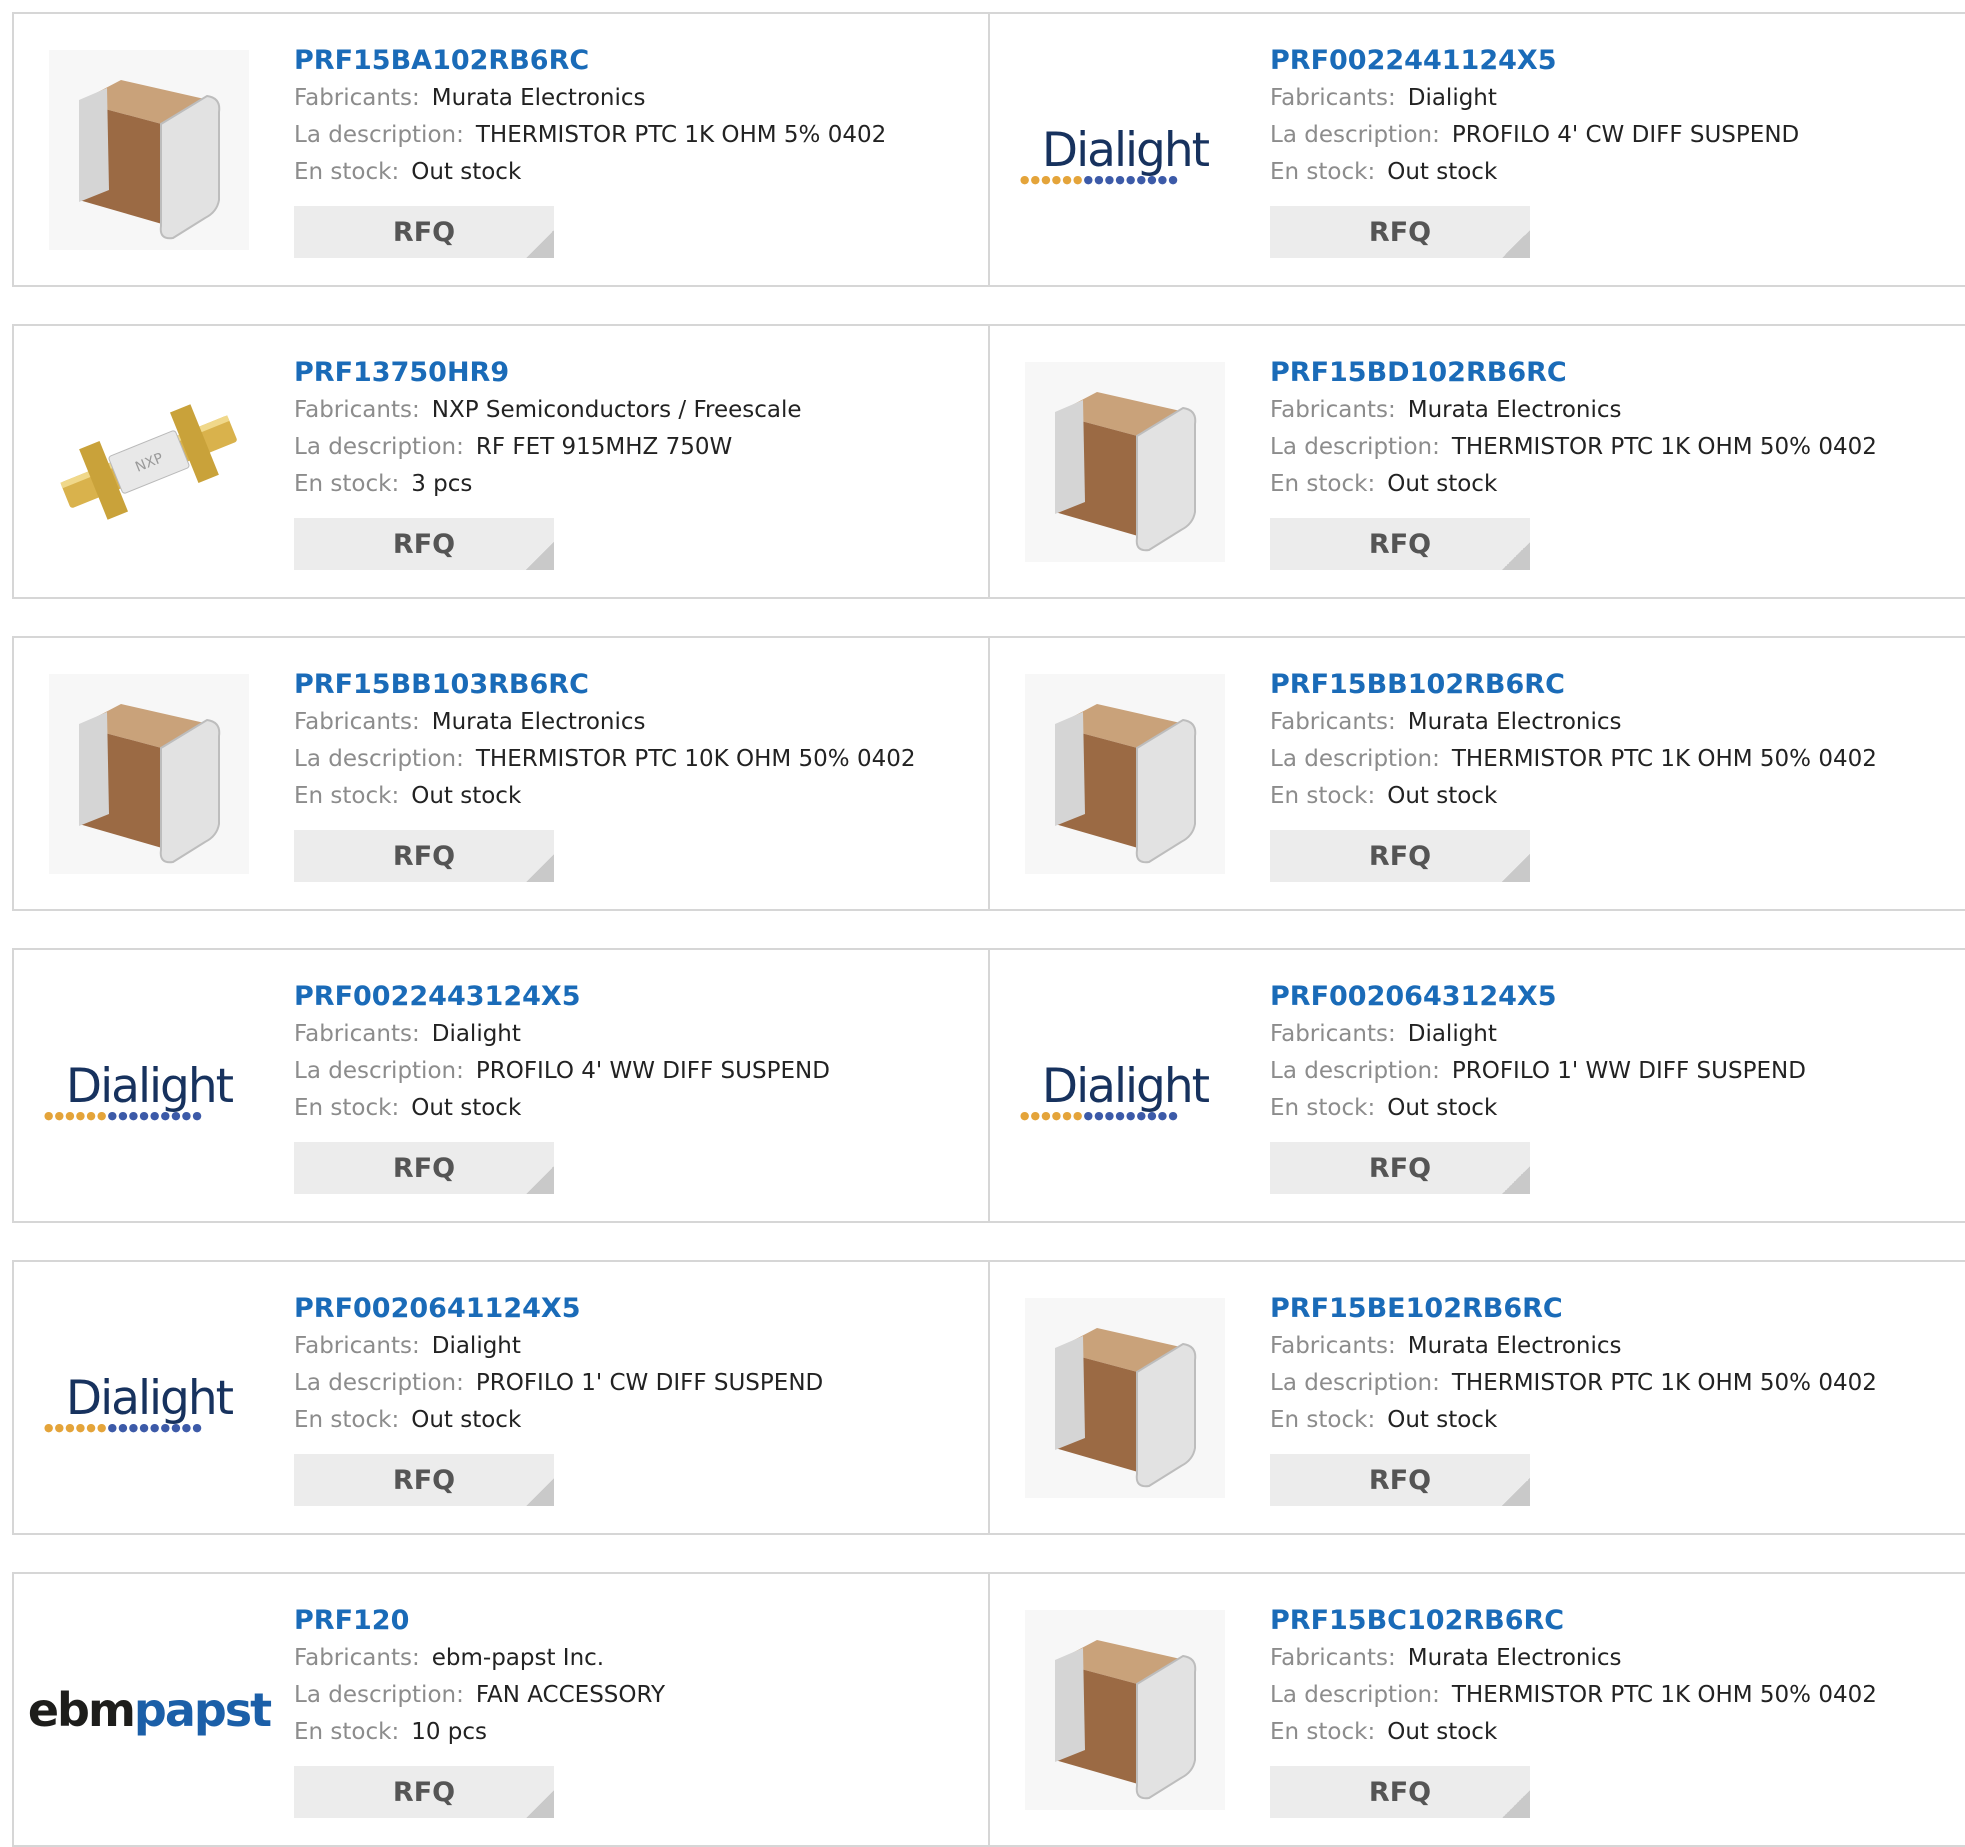 This screenshot has width=1965, height=1847. I want to click on manufacturer-row: Fabricants: Dialight, so click(1612, 1034).